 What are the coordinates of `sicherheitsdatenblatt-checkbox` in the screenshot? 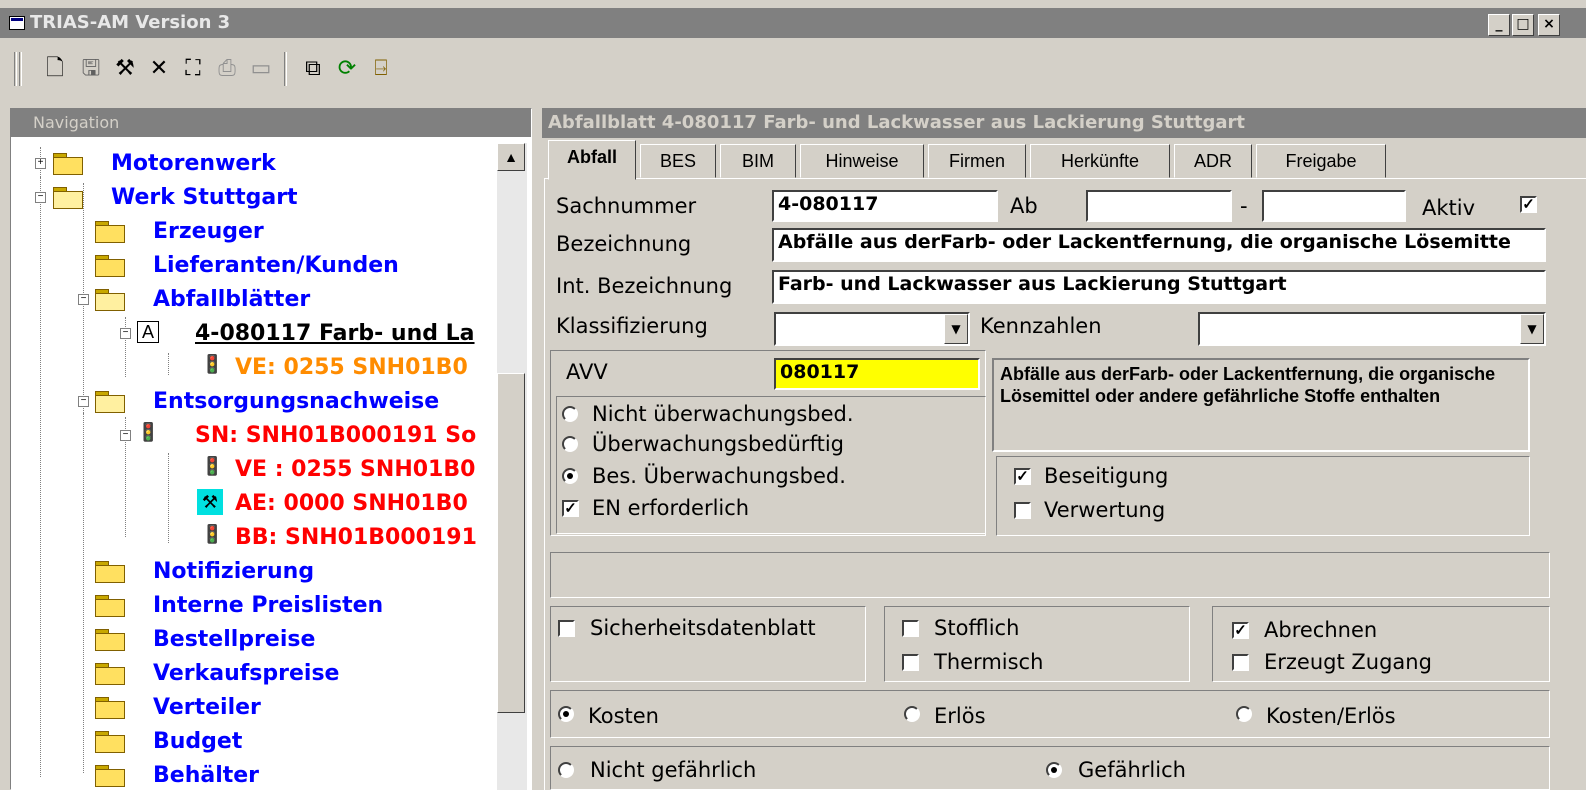 It's located at (566, 628).